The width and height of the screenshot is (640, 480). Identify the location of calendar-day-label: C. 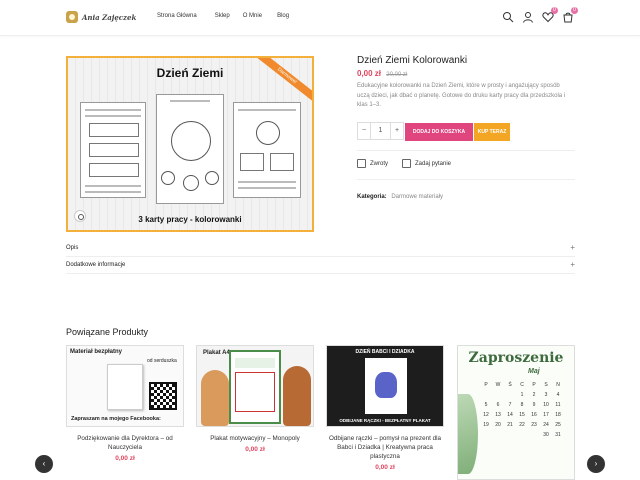
(522, 385).